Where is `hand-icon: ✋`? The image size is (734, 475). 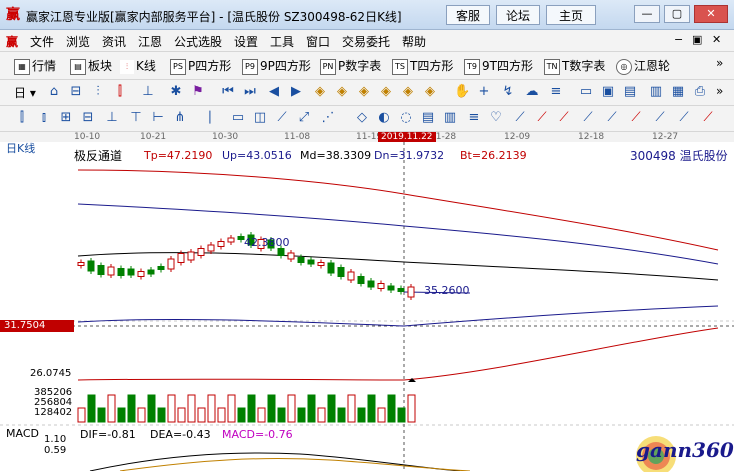
hand-icon: ✋ is located at coordinates (462, 92).